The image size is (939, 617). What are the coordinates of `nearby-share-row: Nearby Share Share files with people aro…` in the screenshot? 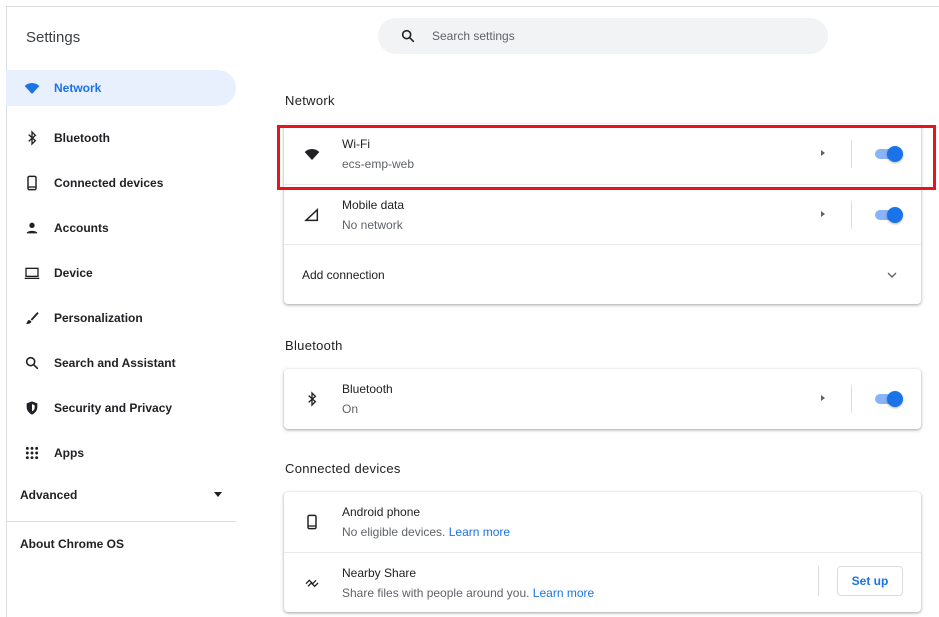 It's located at (602, 582).